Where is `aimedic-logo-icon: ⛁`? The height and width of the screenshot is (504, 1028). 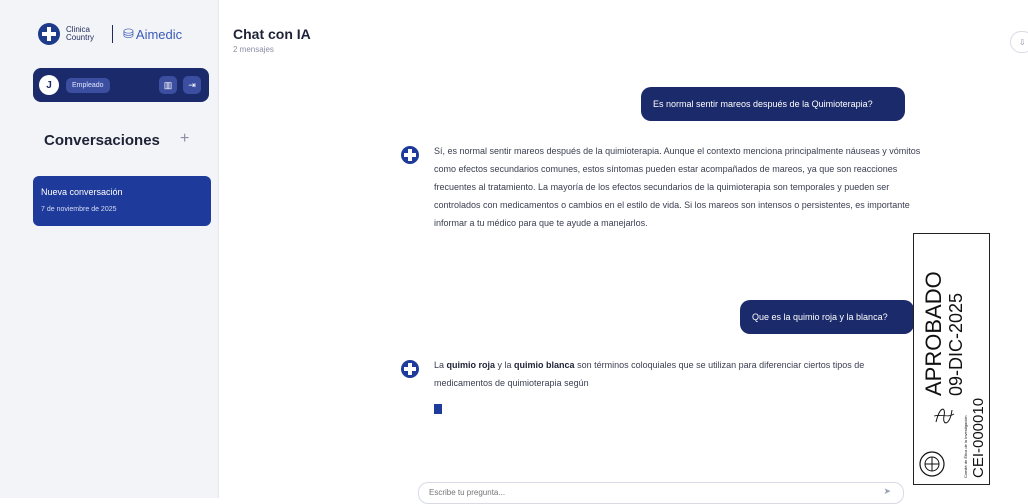
aimedic-logo-icon: ⛁ is located at coordinates (128, 33).